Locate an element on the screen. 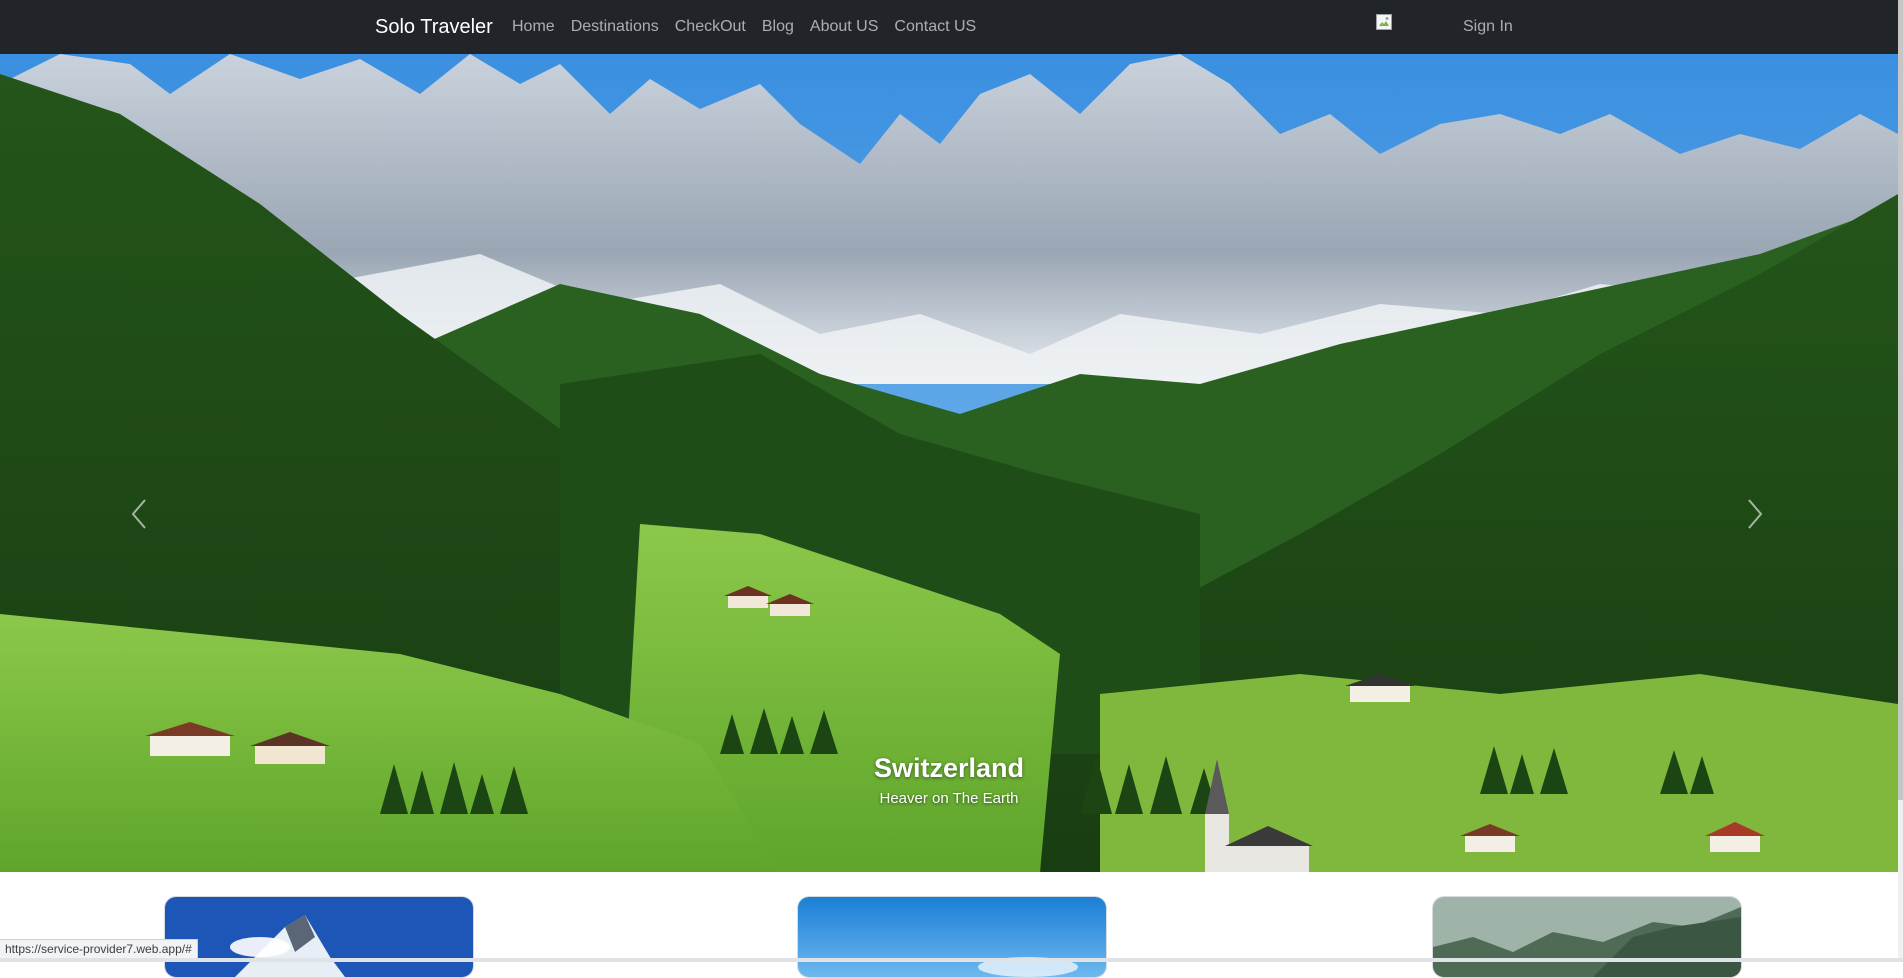 The height and width of the screenshot is (978, 1903). carousel-prev-button is located at coordinates (139, 514).